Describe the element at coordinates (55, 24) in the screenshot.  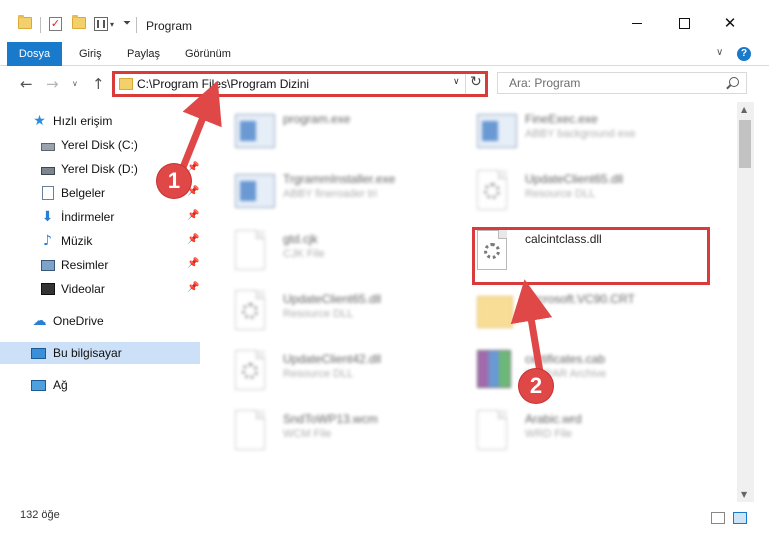
I see `properties-check-icon: ✓` at that location.